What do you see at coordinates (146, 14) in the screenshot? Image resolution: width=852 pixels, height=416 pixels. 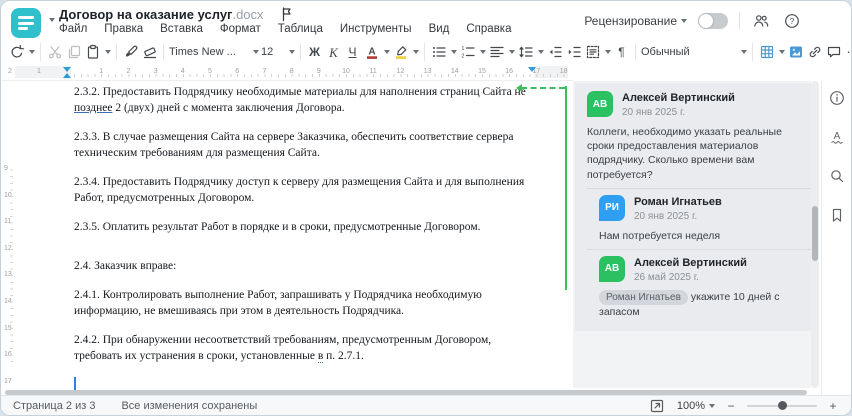 I see `document-title-text: Договор на оказание услуг` at bounding box center [146, 14].